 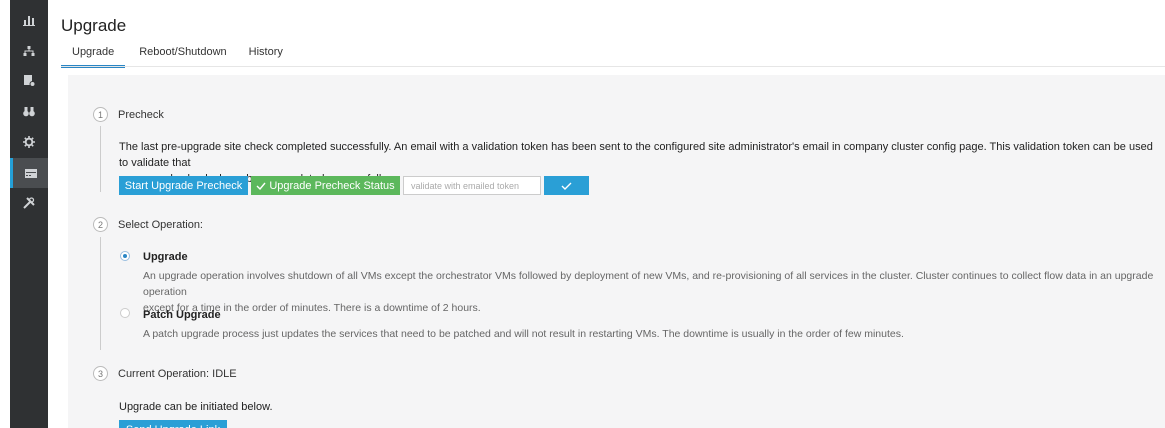 I want to click on tab-bar: Upgrade Reboot/Shutdown History, so click(x=179, y=56).